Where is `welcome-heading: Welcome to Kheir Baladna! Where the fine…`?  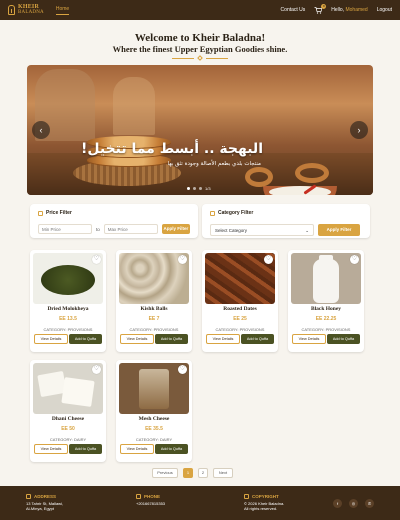 welcome-heading: Welcome to Kheir Baladna! Where the fine… is located at coordinates (200, 46).